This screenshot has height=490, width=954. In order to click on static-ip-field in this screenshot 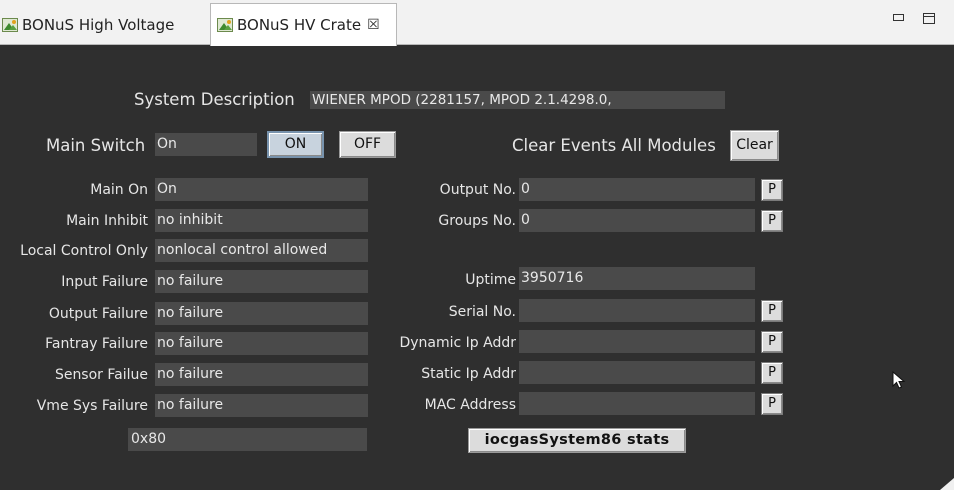, I will do `click(637, 372)`.